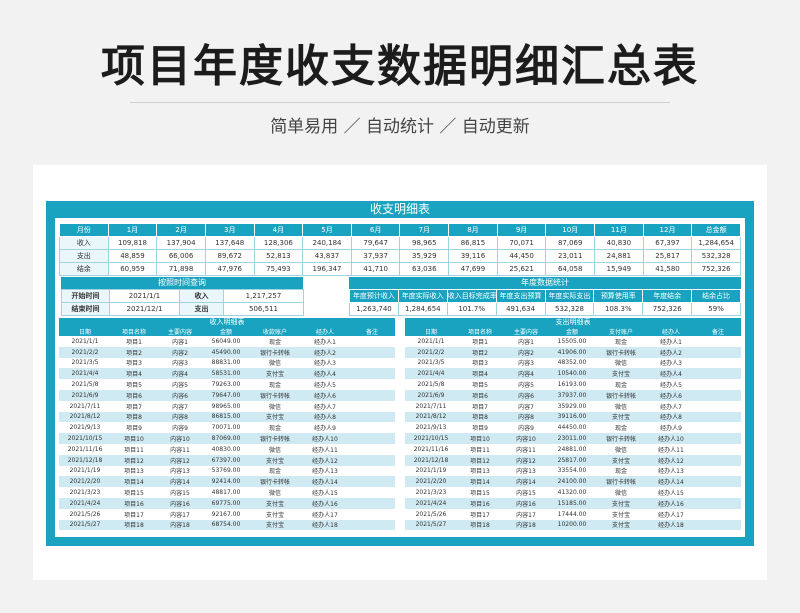  I want to click on table-cell: 项目3, so click(134, 364).